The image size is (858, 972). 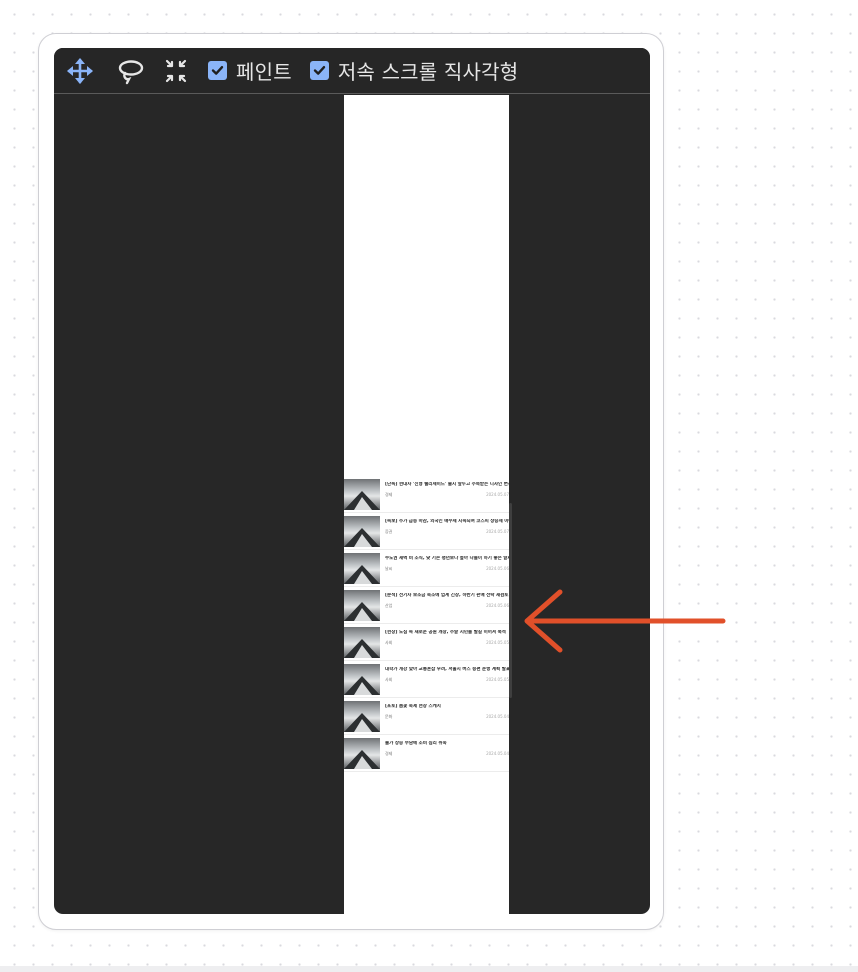 What do you see at coordinates (426, 716) in the screenshot?
I see `list-item: [포토] 봄꽃 축제 현장 스케치 문화 2024.05.04` at bounding box center [426, 716].